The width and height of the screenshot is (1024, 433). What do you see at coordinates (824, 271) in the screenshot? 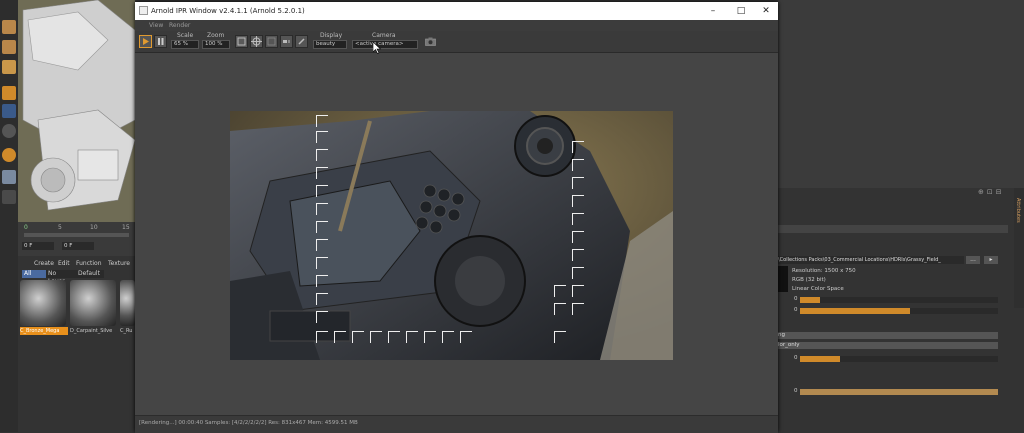
I see `texture-resolution: Resolution: 1500 x 750` at bounding box center [824, 271].